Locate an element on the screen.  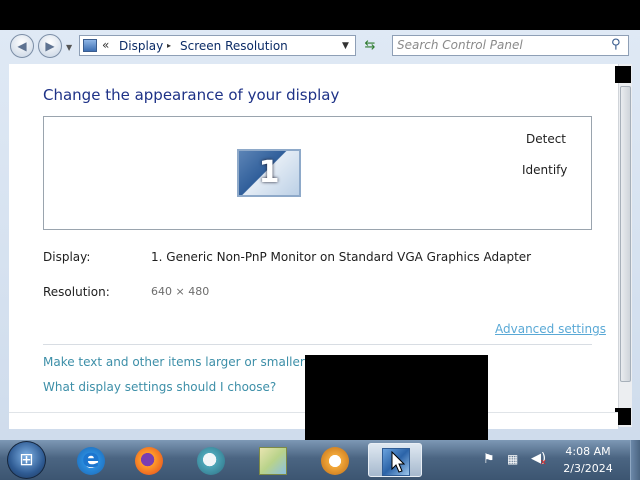
action-center-flag-icon: ⚑ is located at coordinates (489, 459).